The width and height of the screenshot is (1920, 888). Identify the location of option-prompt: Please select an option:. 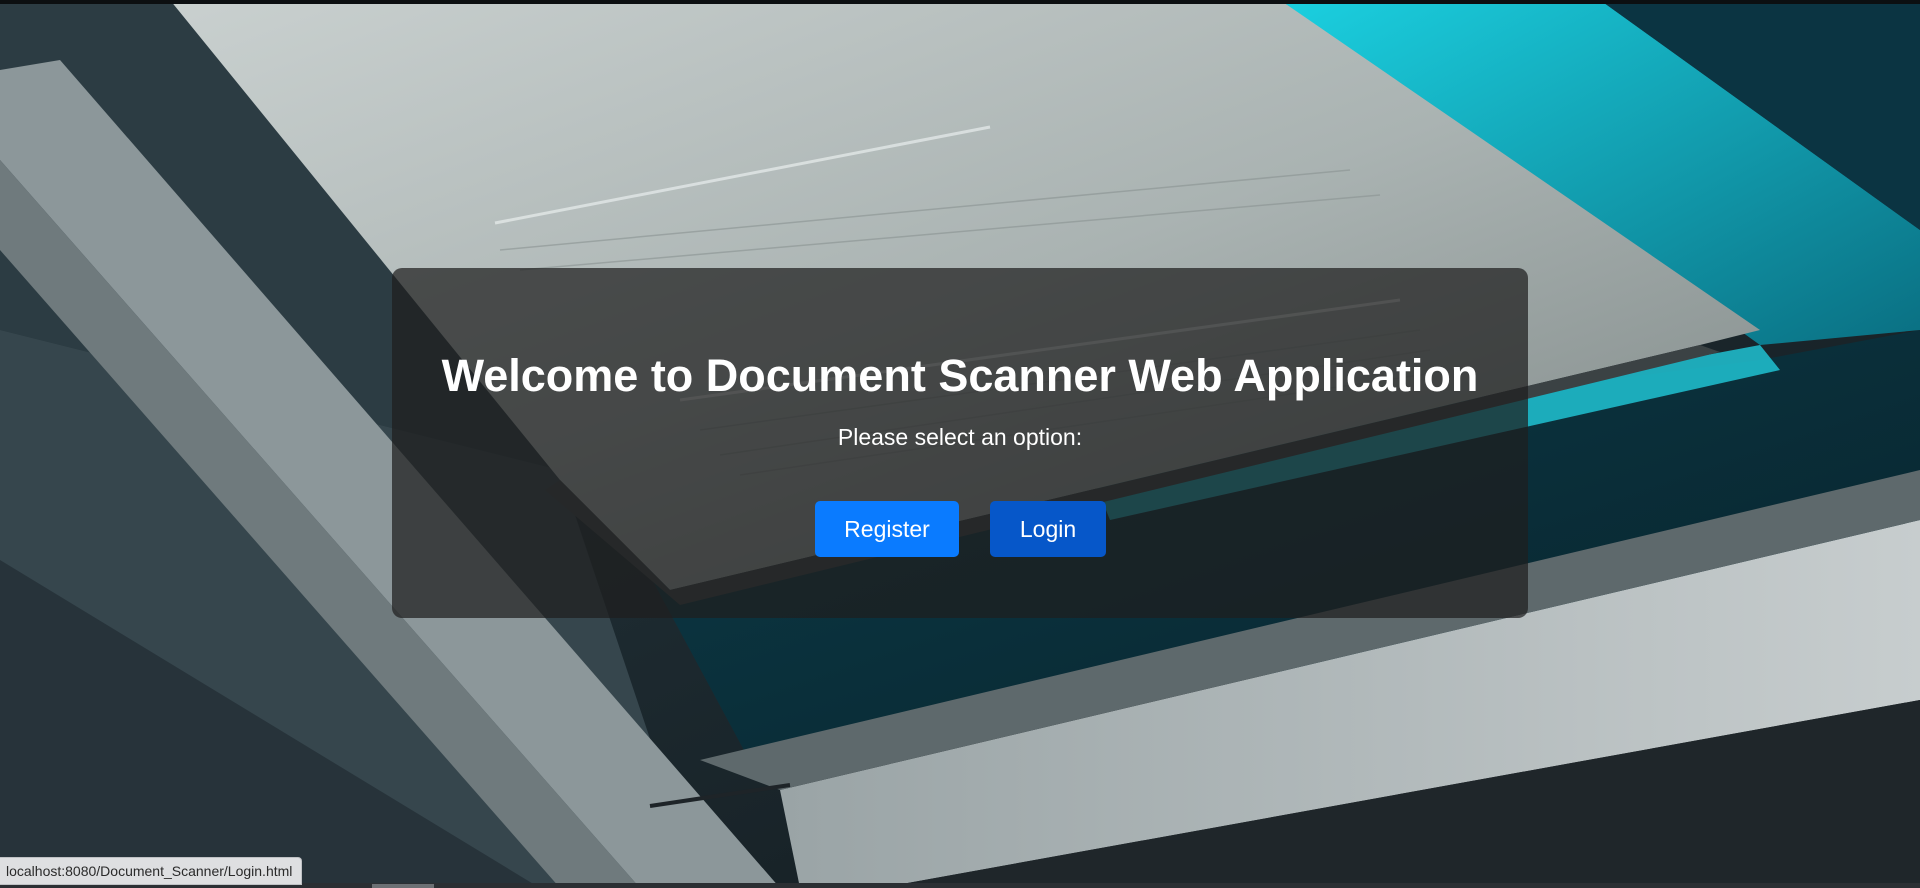
(960, 437).